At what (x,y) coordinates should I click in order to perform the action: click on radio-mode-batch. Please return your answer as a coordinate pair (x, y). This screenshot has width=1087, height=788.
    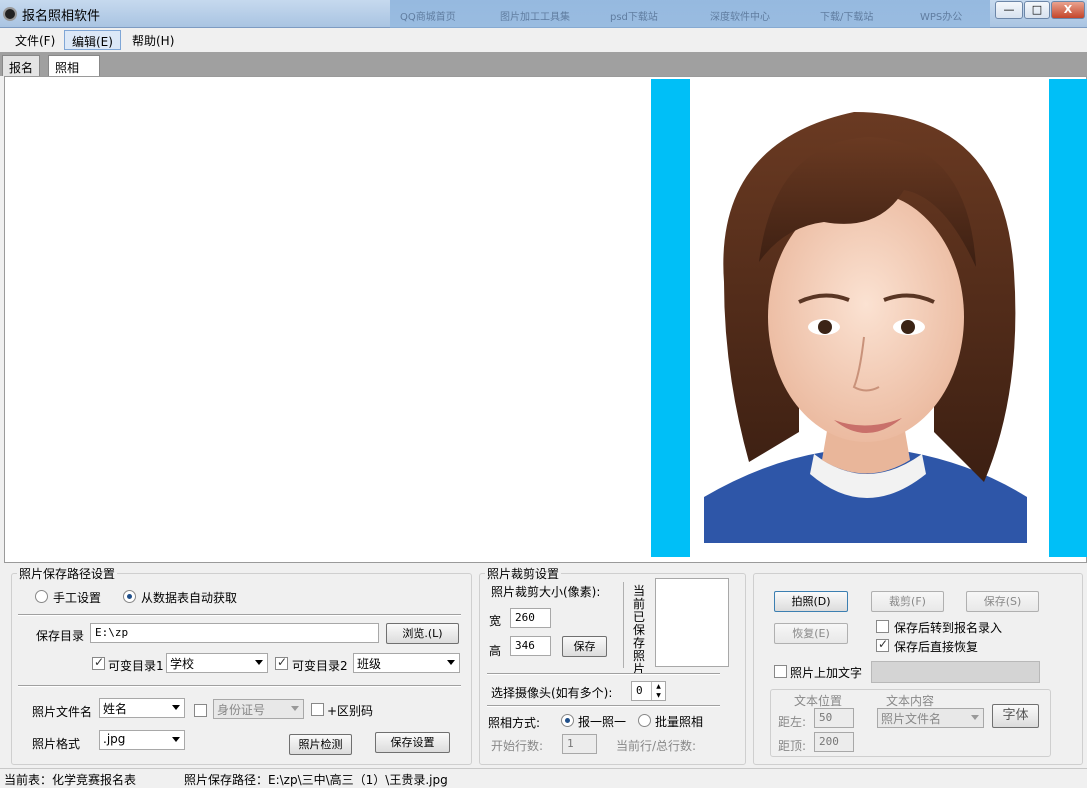
    Looking at the image, I should click on (644, 720).